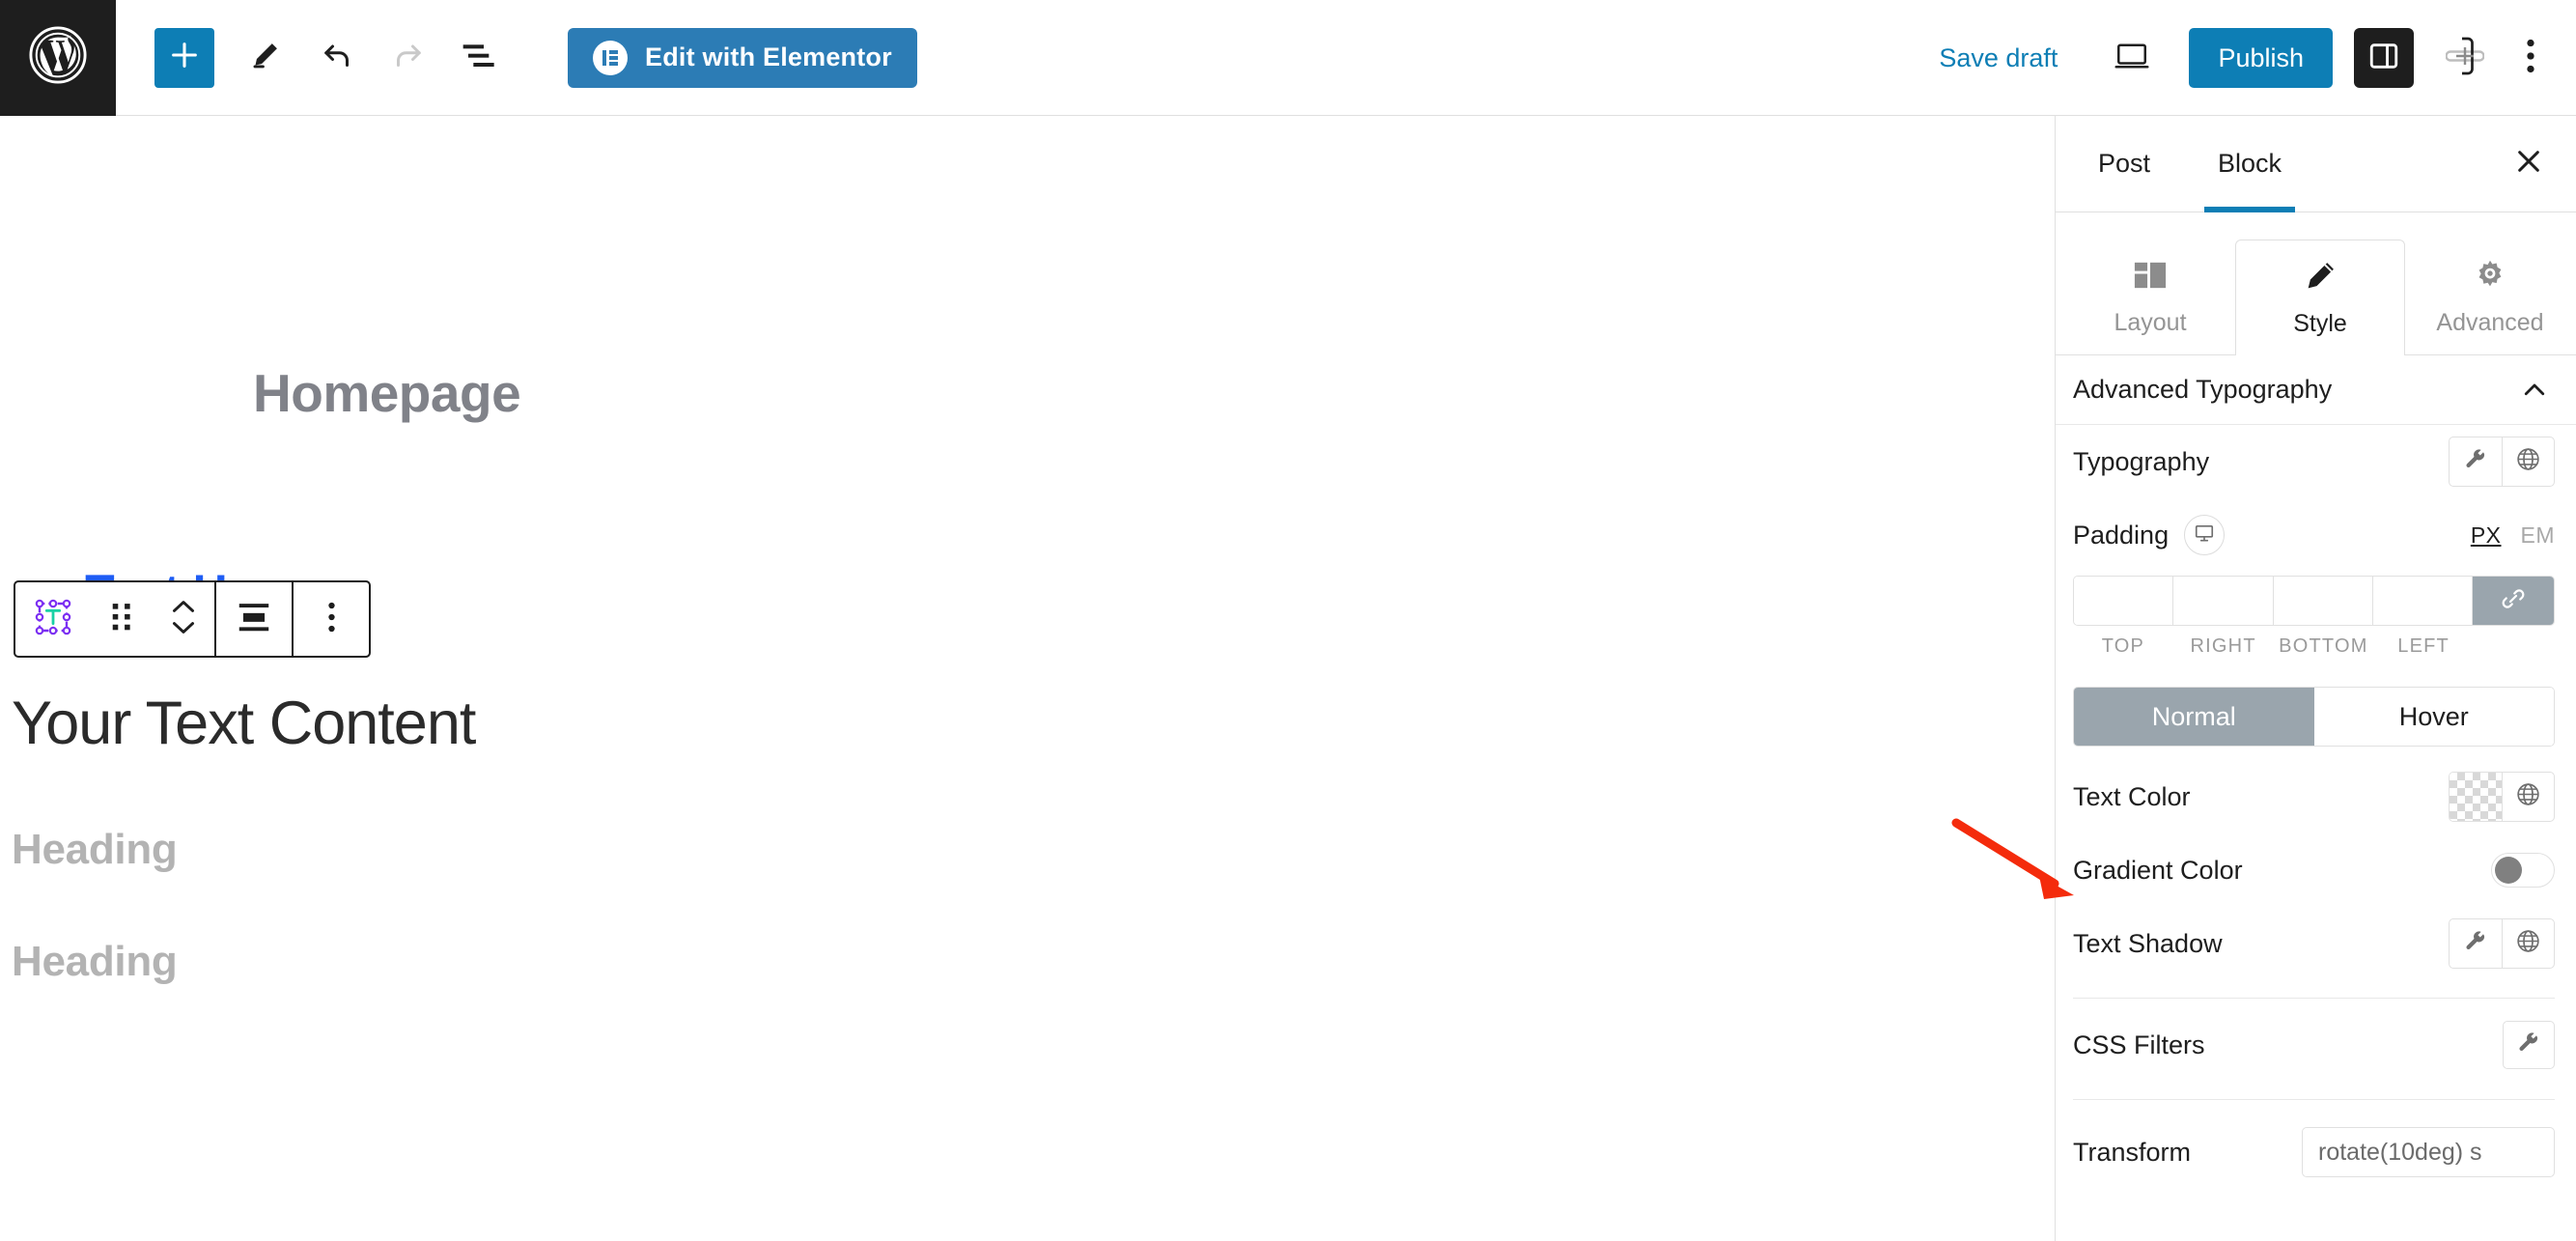  I want to click on publish-button: Publish, so click(2261, 58).